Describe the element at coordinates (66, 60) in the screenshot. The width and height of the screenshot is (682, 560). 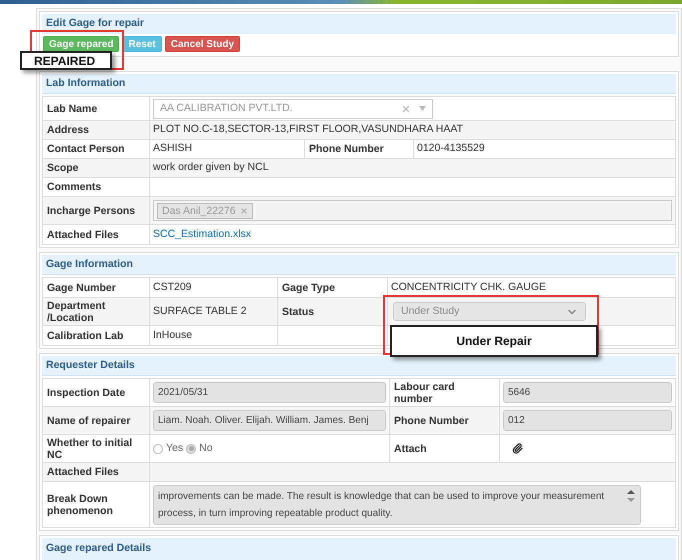
I see `callout-label: REPAIRED` at that location.